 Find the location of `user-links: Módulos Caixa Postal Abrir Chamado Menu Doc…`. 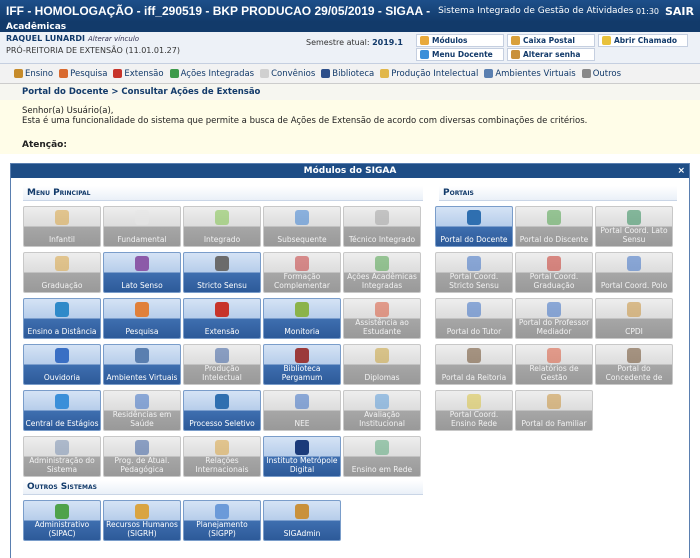

user-links: Módulos Caixa Postal Abrir Chamado Menu Doc… is located at coordinates (552, 47).